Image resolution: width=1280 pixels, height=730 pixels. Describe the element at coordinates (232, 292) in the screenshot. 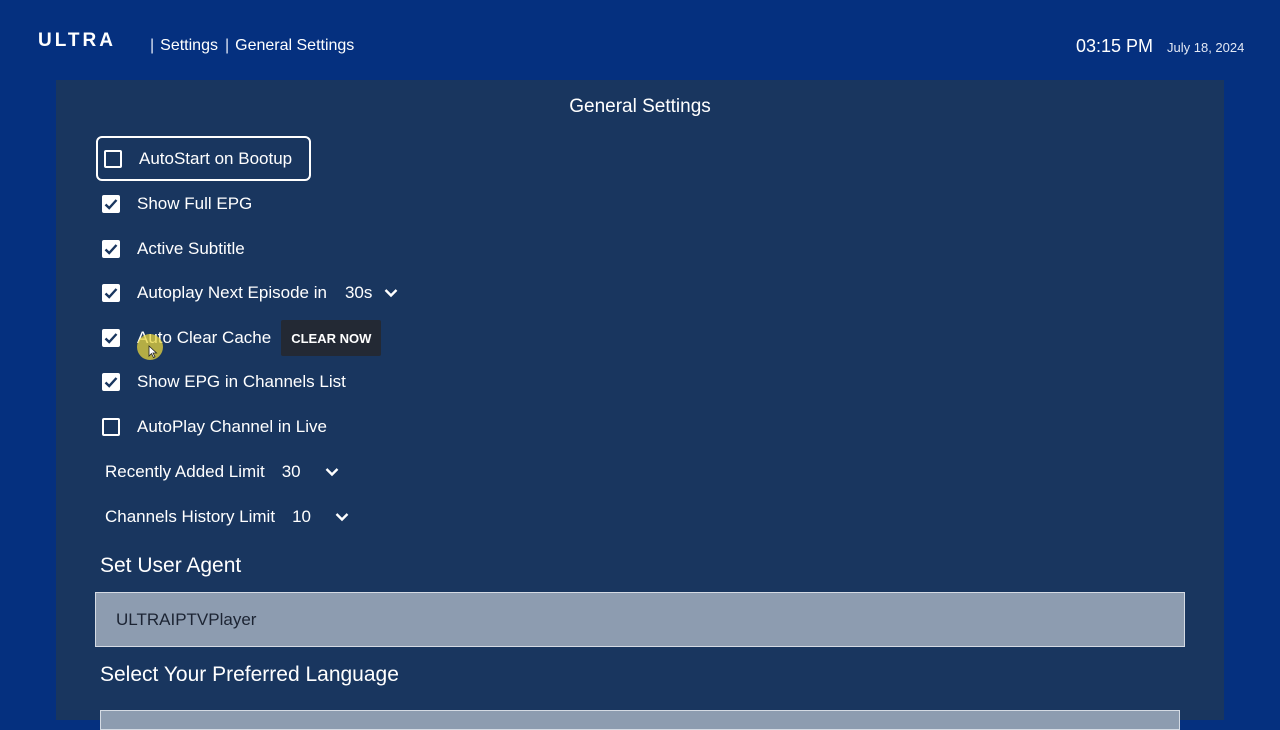

I see `option-label: Autoplay Next Episode in` at that location.